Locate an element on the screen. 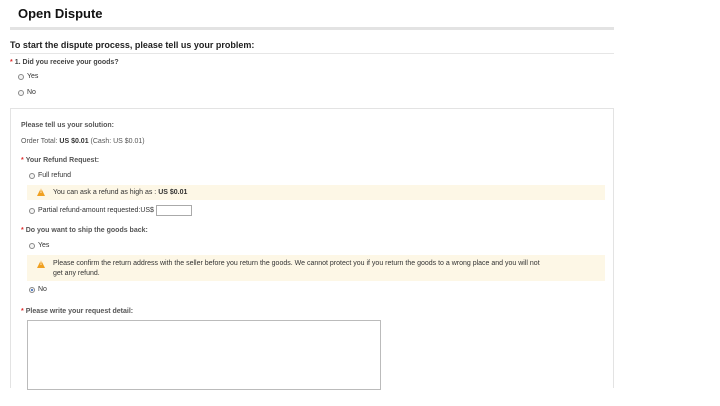 The height and width of the screenshot is (406, 720). full-refund-label: Full refund is located at coordinates (55, 175).